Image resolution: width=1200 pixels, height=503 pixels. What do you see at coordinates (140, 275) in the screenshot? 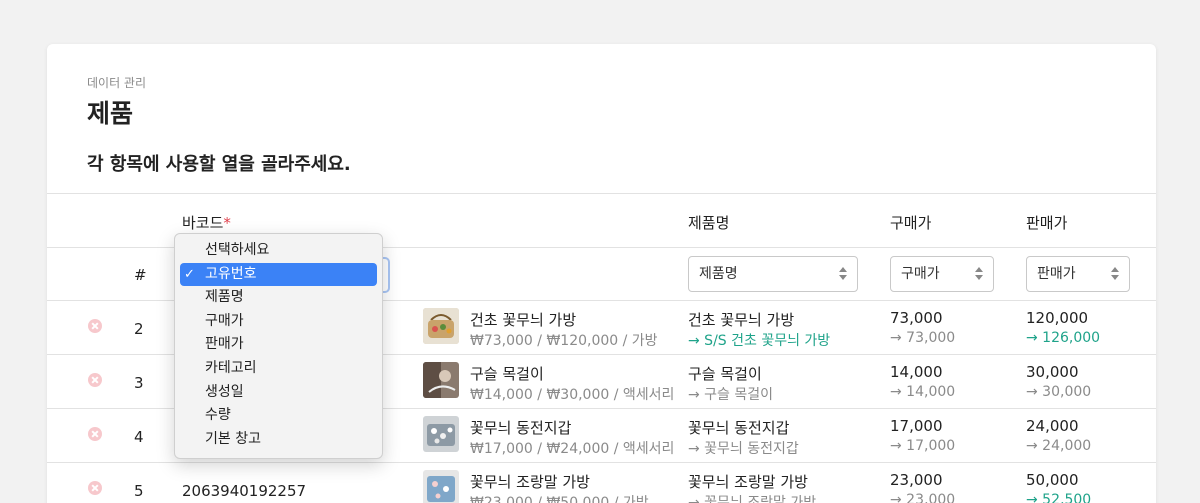
I see `index-header: #` at bounding box center [140, 275].